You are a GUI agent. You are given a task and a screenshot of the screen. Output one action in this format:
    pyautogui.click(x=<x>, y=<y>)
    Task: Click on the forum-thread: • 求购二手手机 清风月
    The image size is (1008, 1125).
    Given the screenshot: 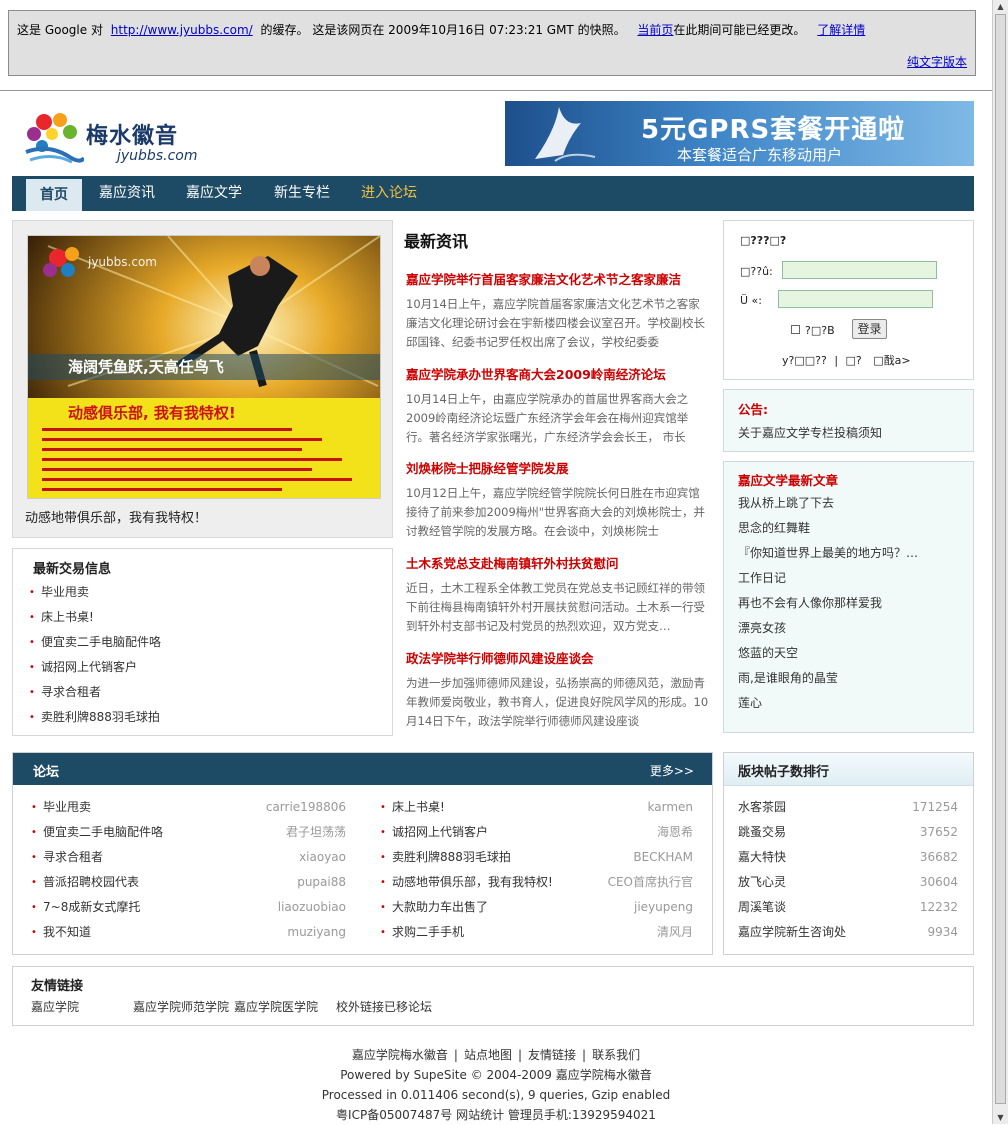 What is the action you would take?
    pyautogui.click(x=536, y=932)
    